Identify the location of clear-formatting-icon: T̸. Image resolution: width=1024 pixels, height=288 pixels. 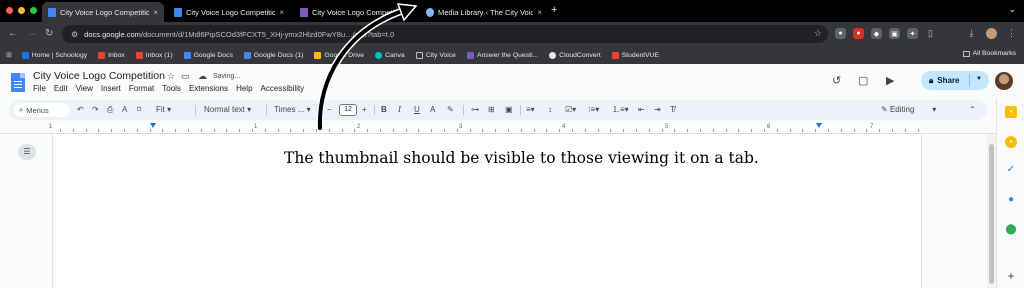
(672, 110).